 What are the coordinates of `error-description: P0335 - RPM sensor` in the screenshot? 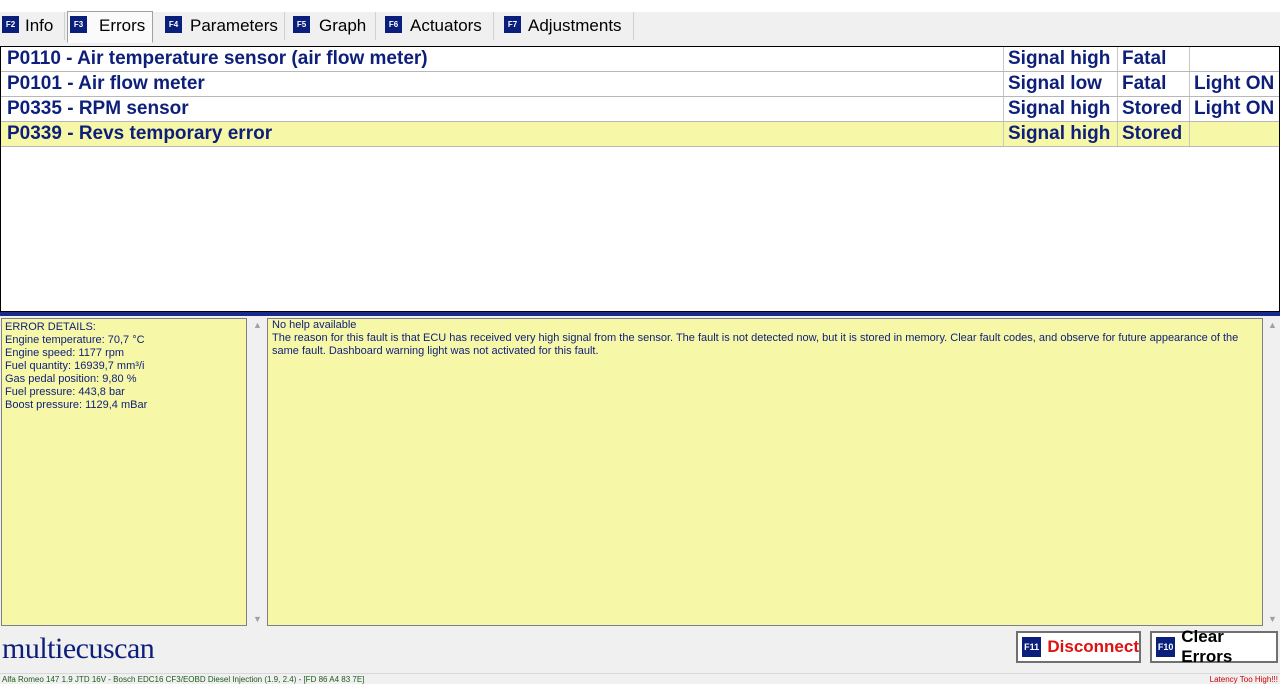 It's located at (98, 108).